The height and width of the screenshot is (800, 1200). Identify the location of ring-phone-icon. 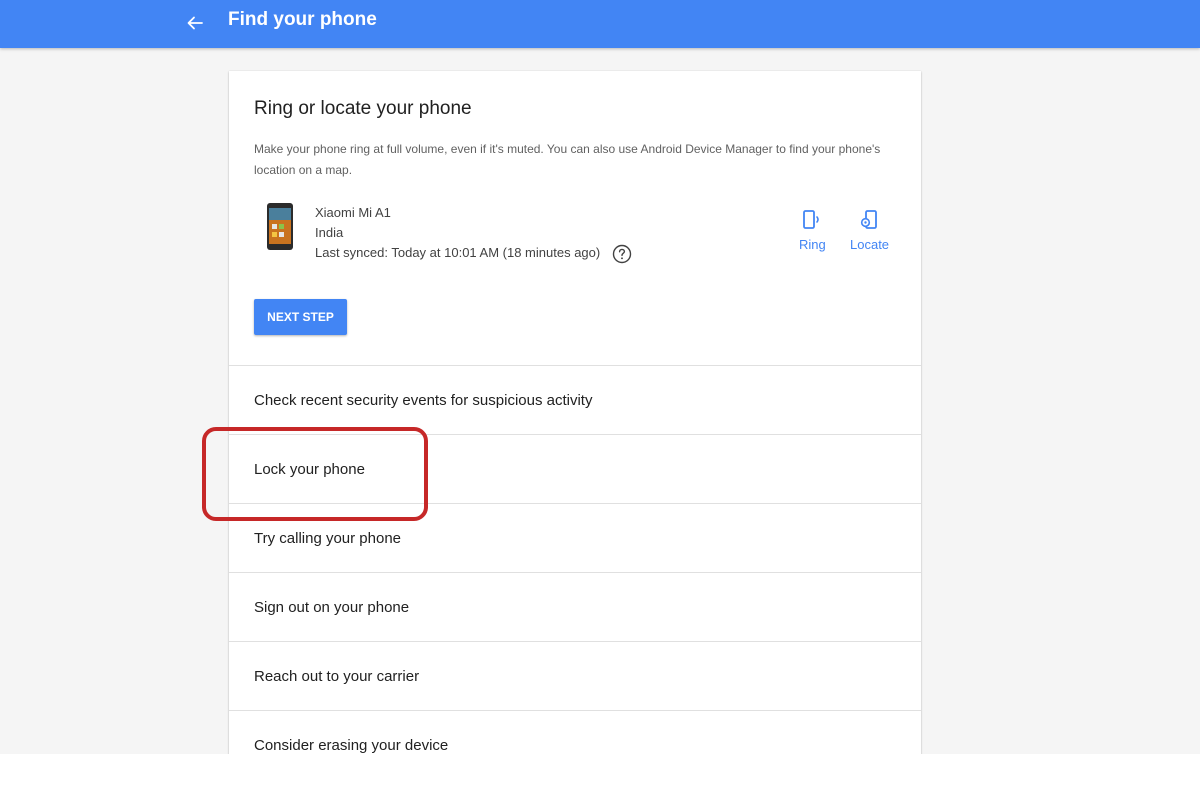
(811, 219).